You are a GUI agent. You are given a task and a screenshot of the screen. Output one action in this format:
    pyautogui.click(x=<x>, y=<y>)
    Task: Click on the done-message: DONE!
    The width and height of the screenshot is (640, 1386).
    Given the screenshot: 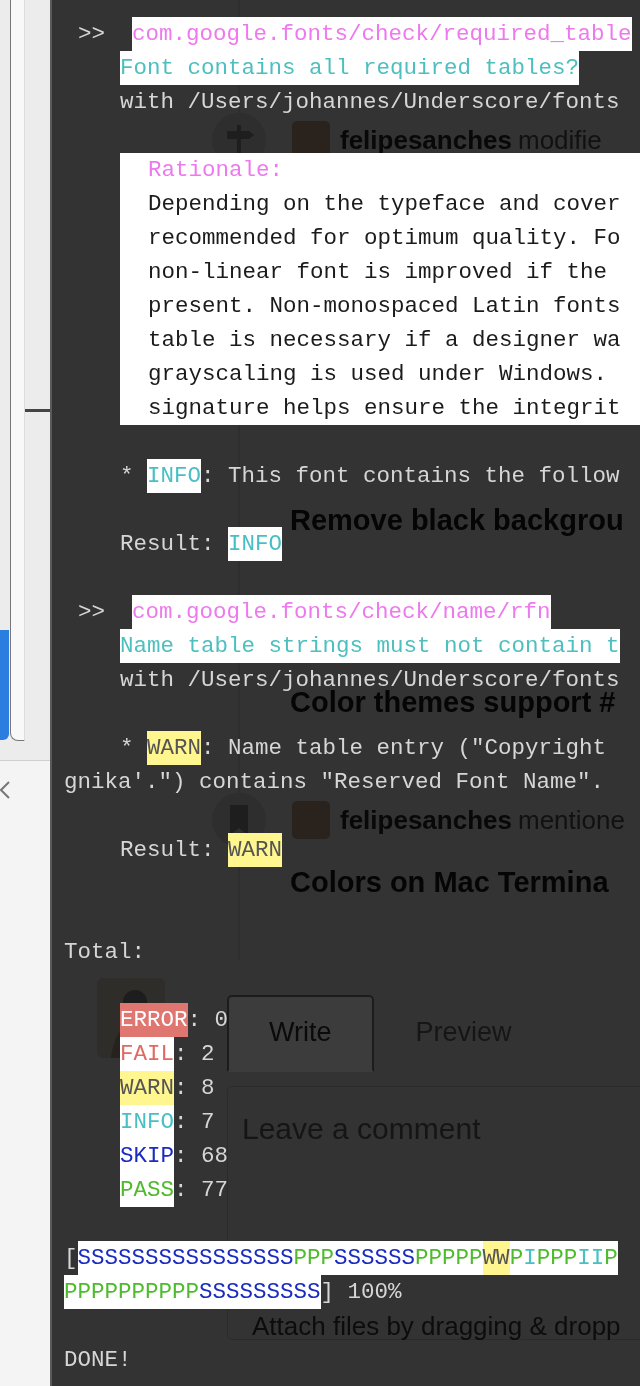 What is the action you would take?
    pyautogui.click(x=98, y=1360)
    